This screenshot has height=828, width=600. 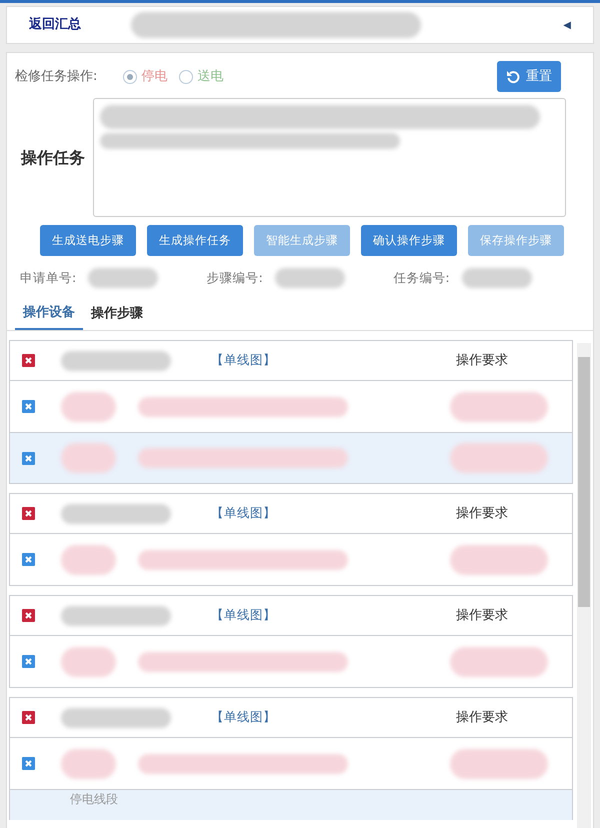 What do you see at coordinates (421, 277) in the screenshot?
I see `info-label: 任务编号:` at bounding box center [421, 277].